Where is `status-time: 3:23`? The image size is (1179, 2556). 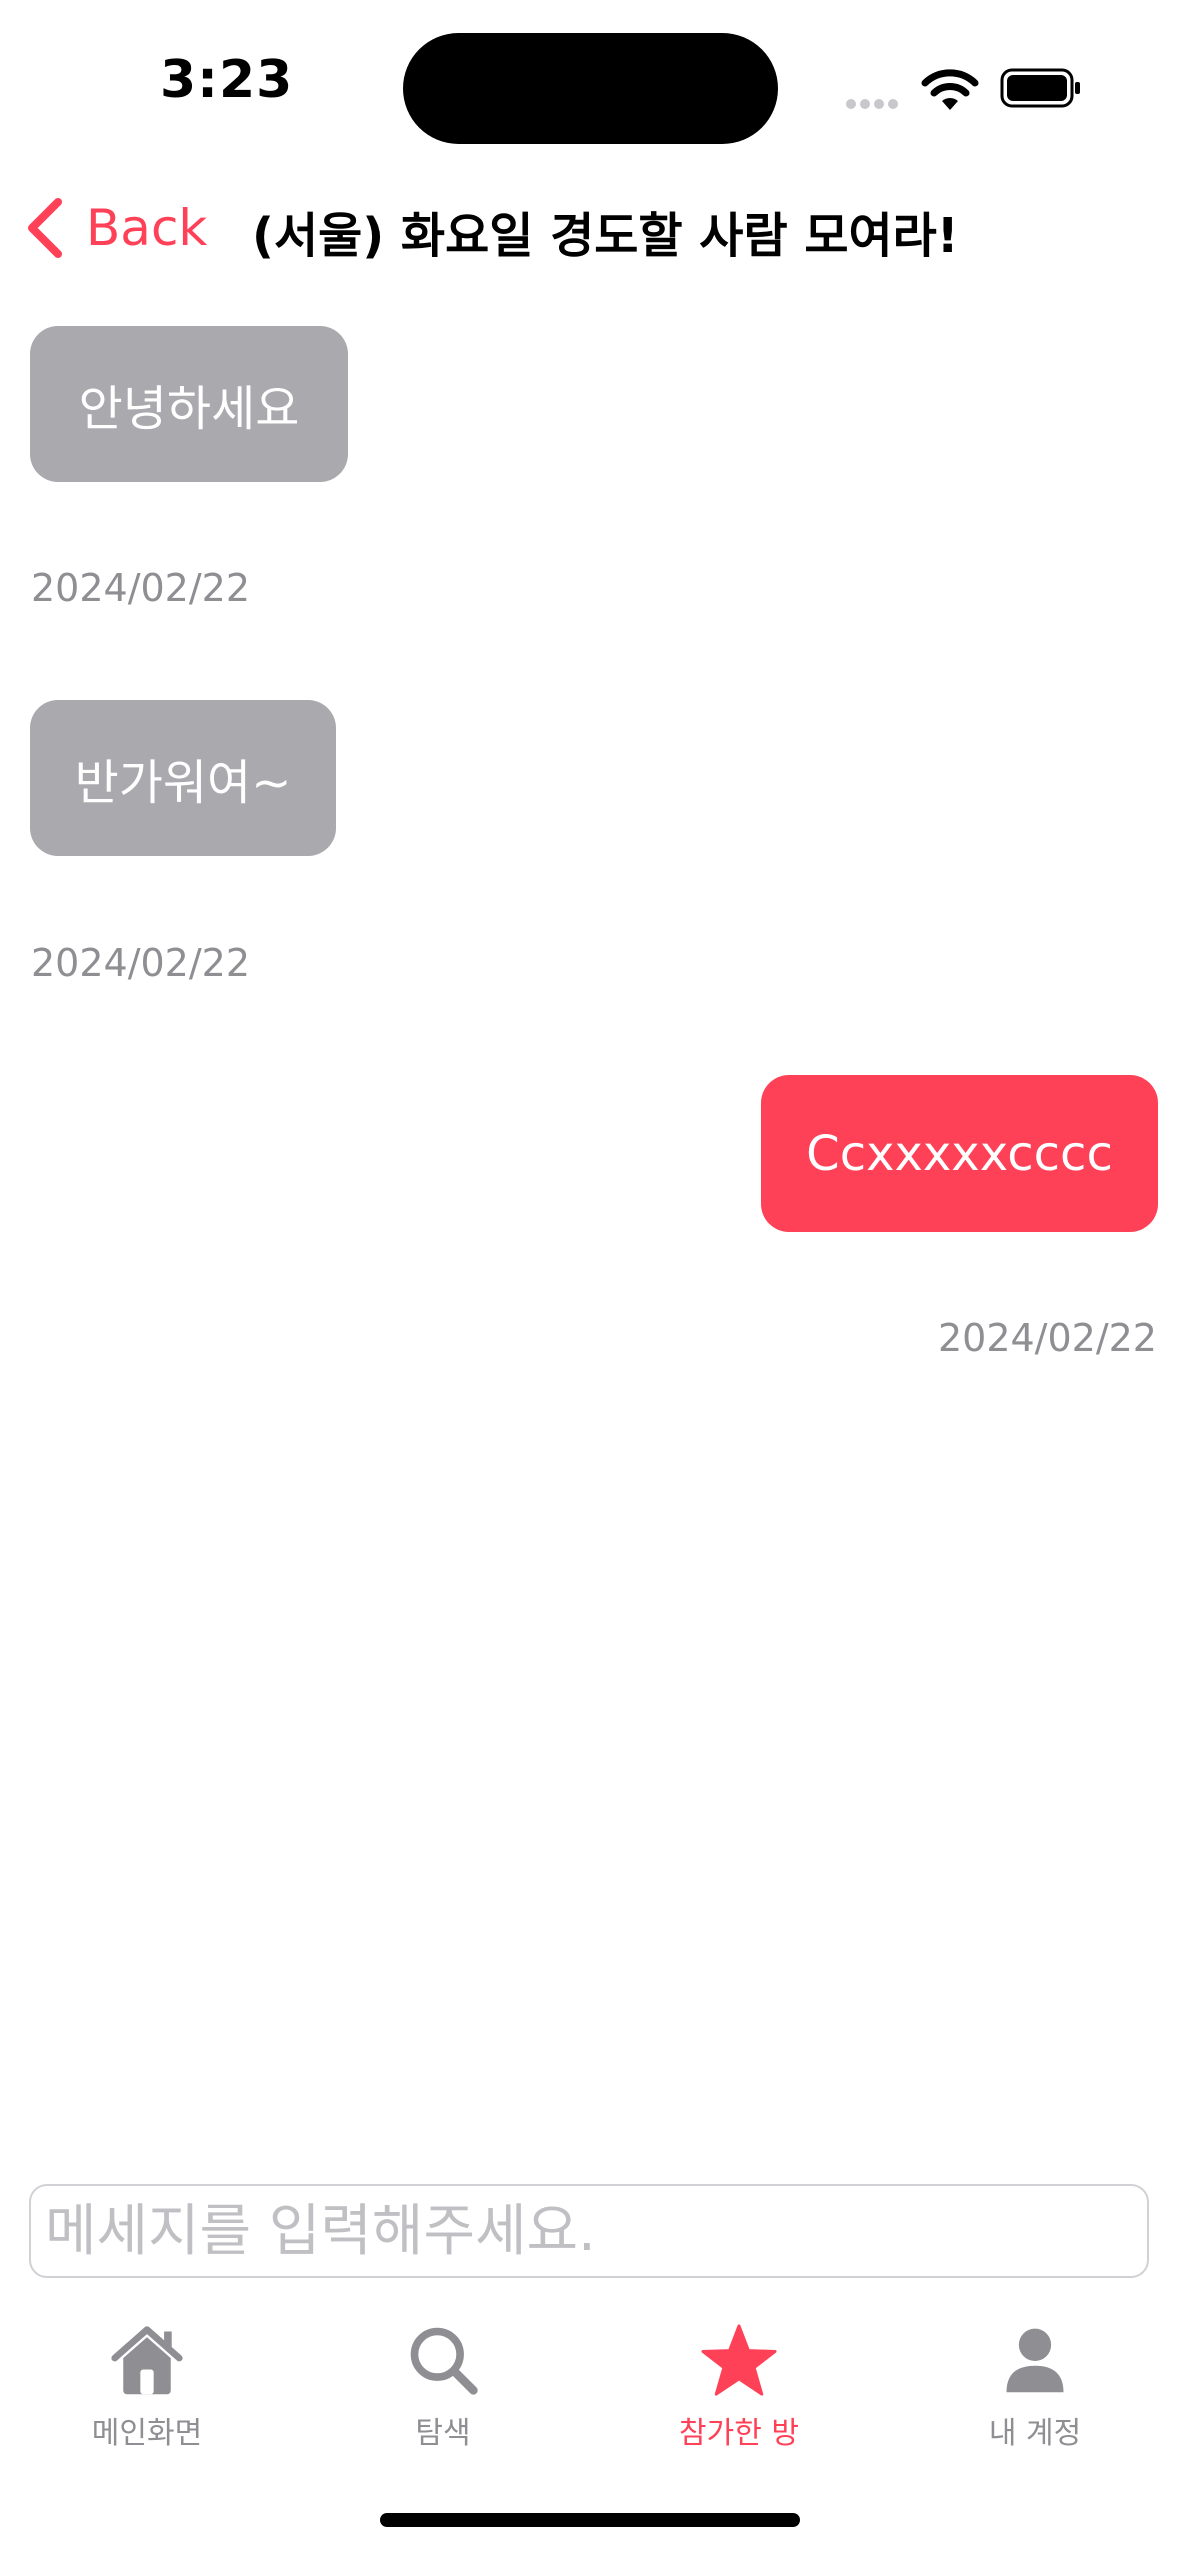
status-time: 3:23 is located at coordinates (227, 80).